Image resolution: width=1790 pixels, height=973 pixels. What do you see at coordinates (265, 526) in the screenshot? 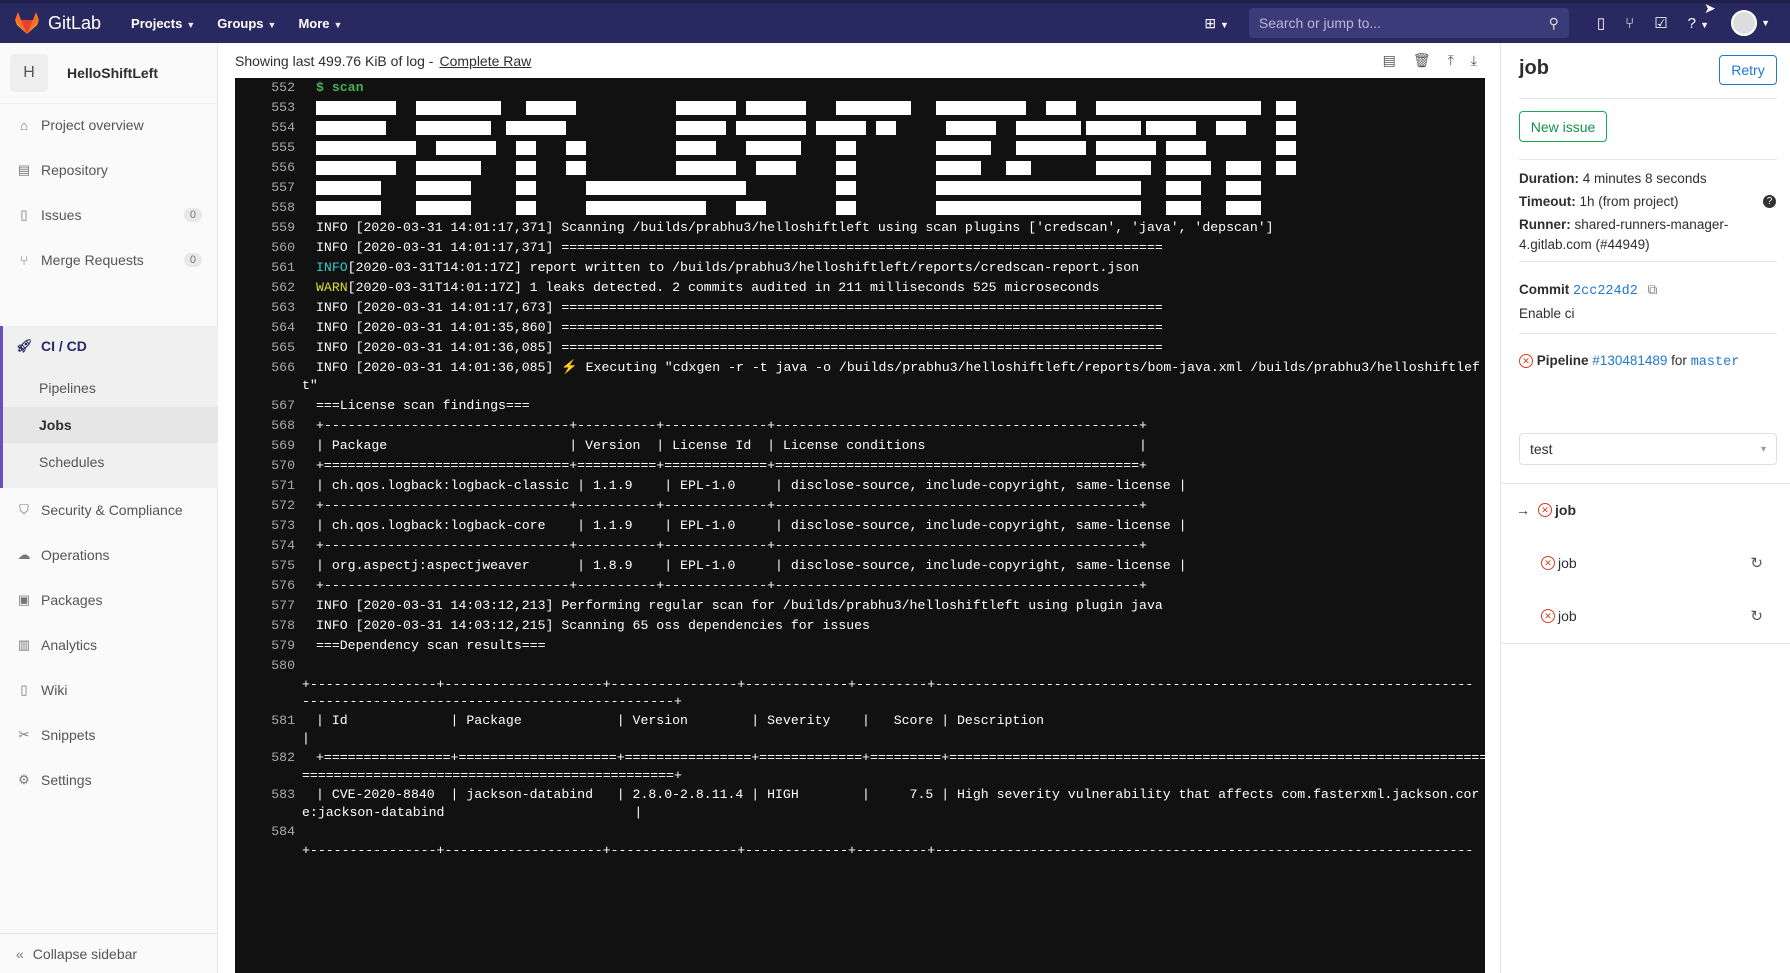
I see `log-line-number: 573` at bounding box center [265, 526].